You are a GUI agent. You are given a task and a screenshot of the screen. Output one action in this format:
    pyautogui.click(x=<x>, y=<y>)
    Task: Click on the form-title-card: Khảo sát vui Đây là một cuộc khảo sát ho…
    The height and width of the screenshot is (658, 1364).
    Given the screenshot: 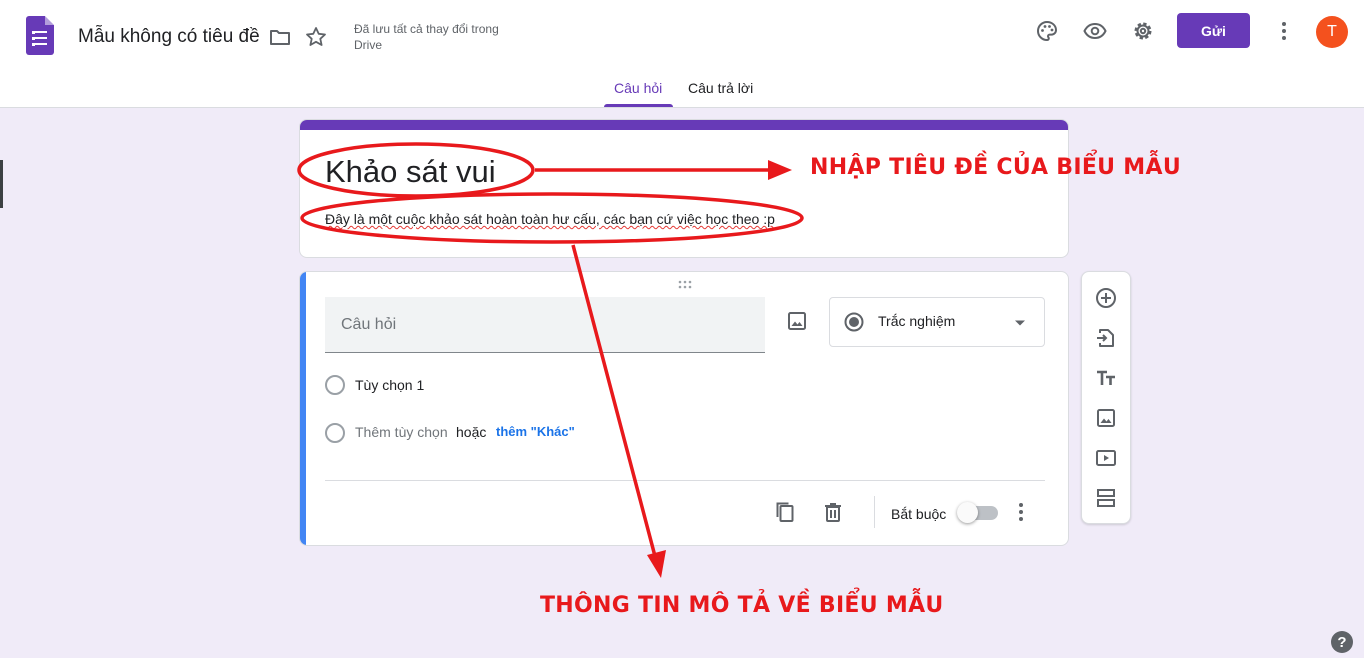 What is the action you would take?
    pyautogui.click(x=684, y=188)
    